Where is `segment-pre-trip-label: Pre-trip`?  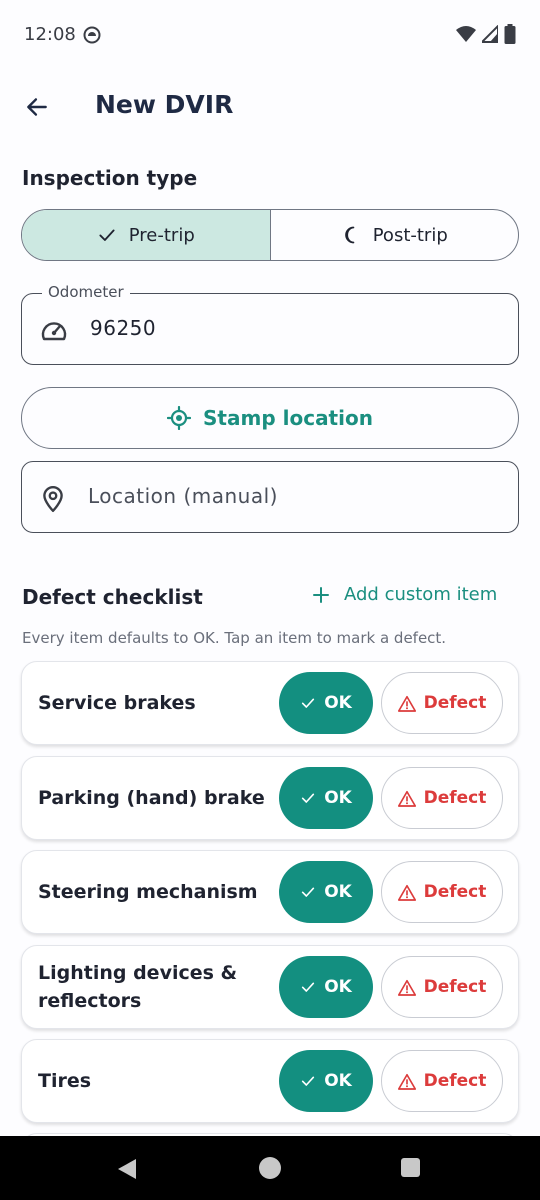
segment-pre-trip-label: Pre-trip is located at coordinates (161, 235).